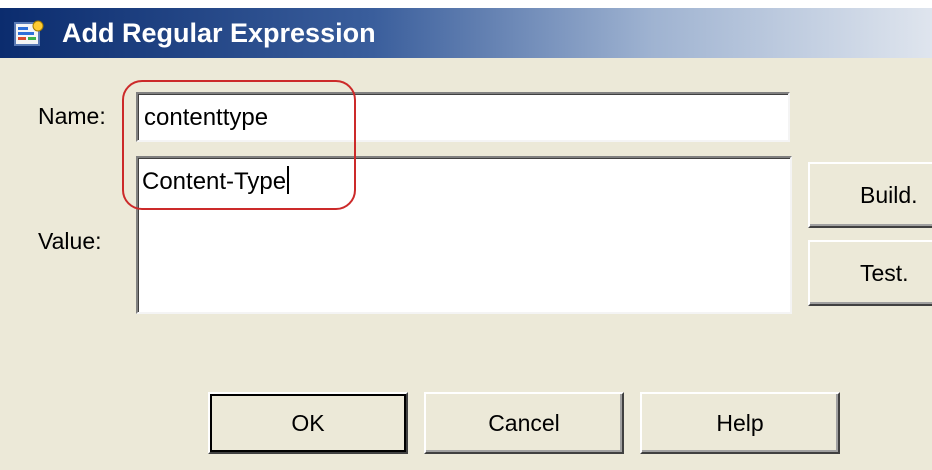  Describe the element at coordinates (219, 33) in the screenshot. I see `dialog-title: Add Regular Expression` at that location.